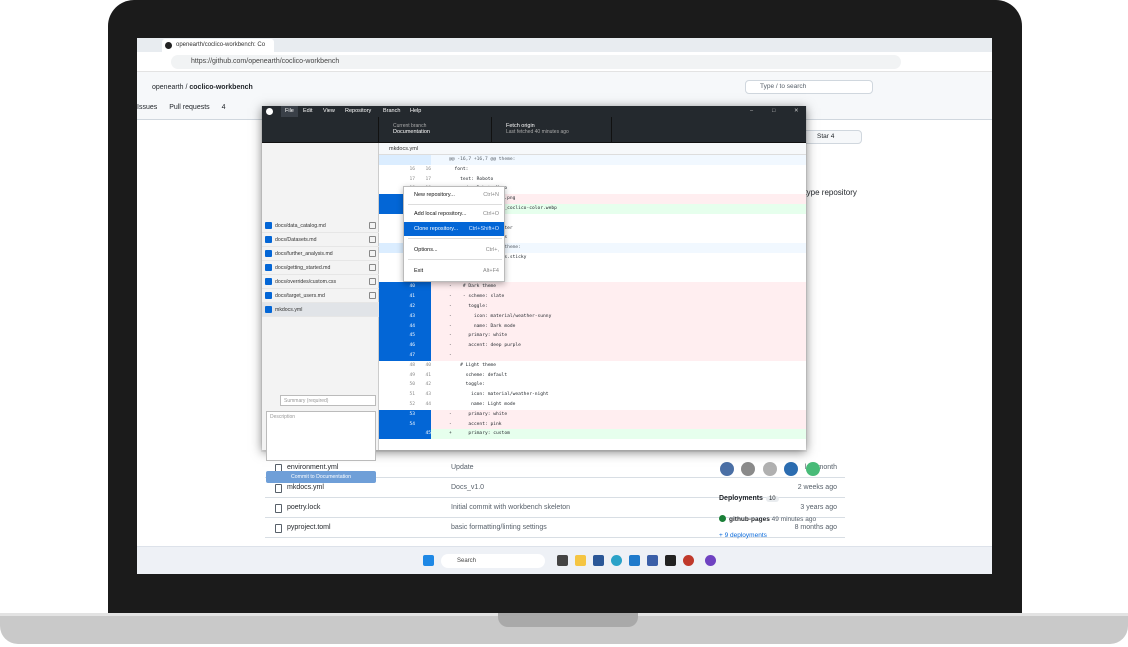 The image size is (1128, 647). I want to click on terminal-icon, so click(670, 560).